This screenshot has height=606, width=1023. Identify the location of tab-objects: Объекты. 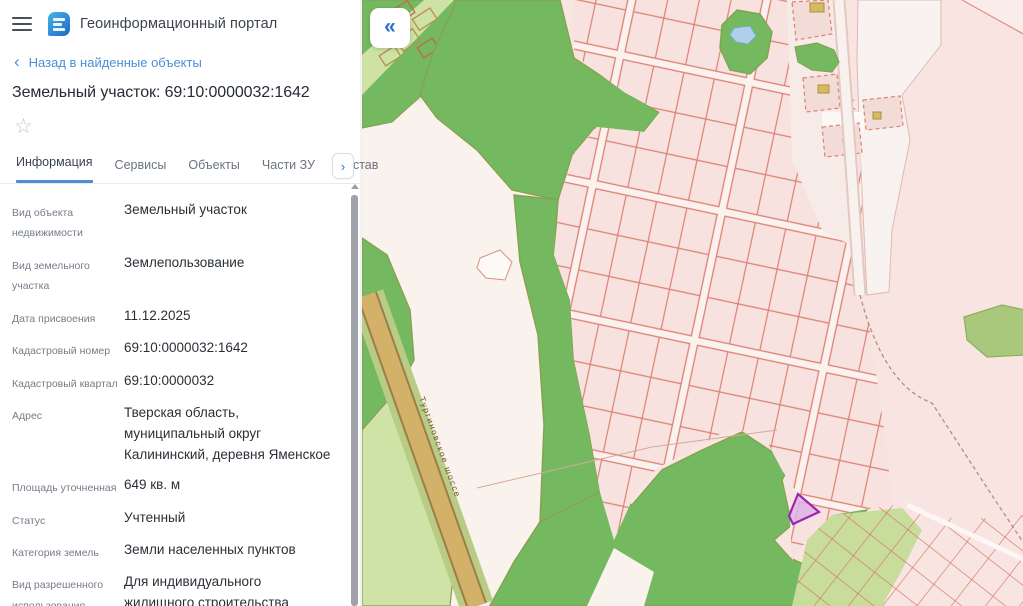
(214, 170).